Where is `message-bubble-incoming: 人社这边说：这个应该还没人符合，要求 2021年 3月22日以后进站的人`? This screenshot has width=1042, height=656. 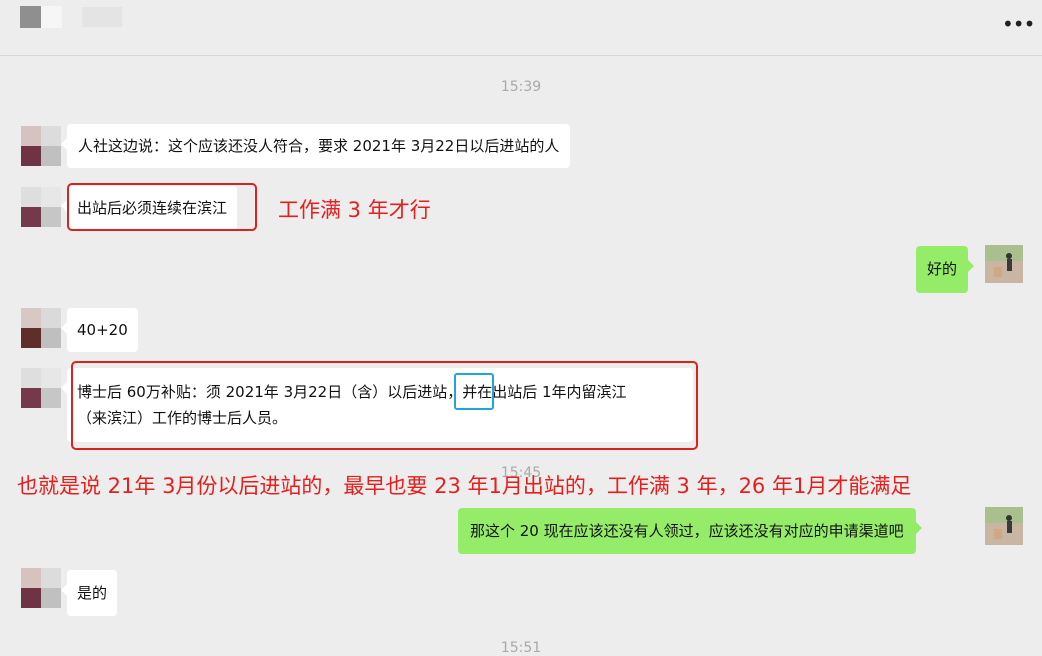
message-bubble-incoming: 人社这边说：这个应该还没人符合，要求 2021年 3月22日以后进站的人 is located at coordinates (315, 146).